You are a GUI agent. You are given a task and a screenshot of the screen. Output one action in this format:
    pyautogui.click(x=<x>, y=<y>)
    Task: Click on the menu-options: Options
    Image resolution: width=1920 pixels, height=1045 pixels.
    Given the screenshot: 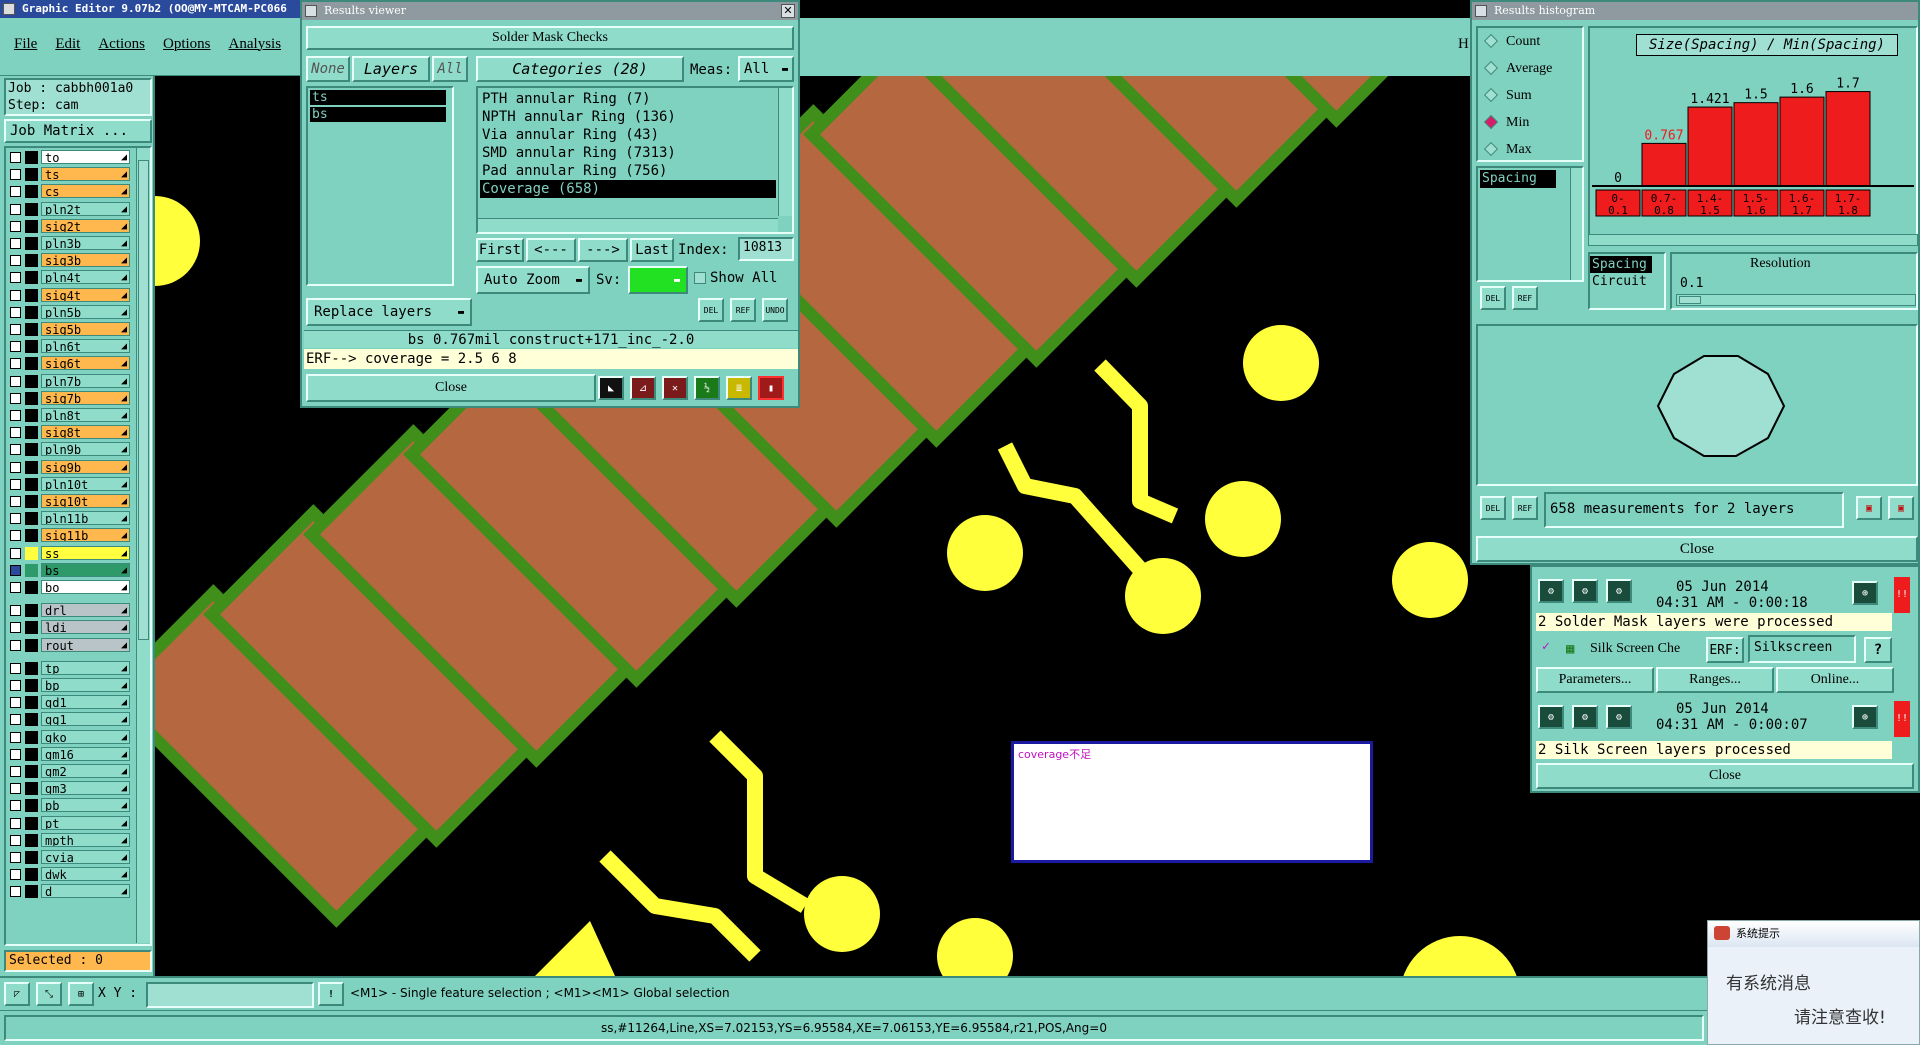 What is the action you would take?
    pyautogui.click(x=187, y=44)
    